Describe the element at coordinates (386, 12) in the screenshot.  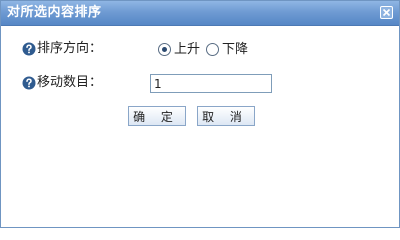
I see `close-icon` at that location.